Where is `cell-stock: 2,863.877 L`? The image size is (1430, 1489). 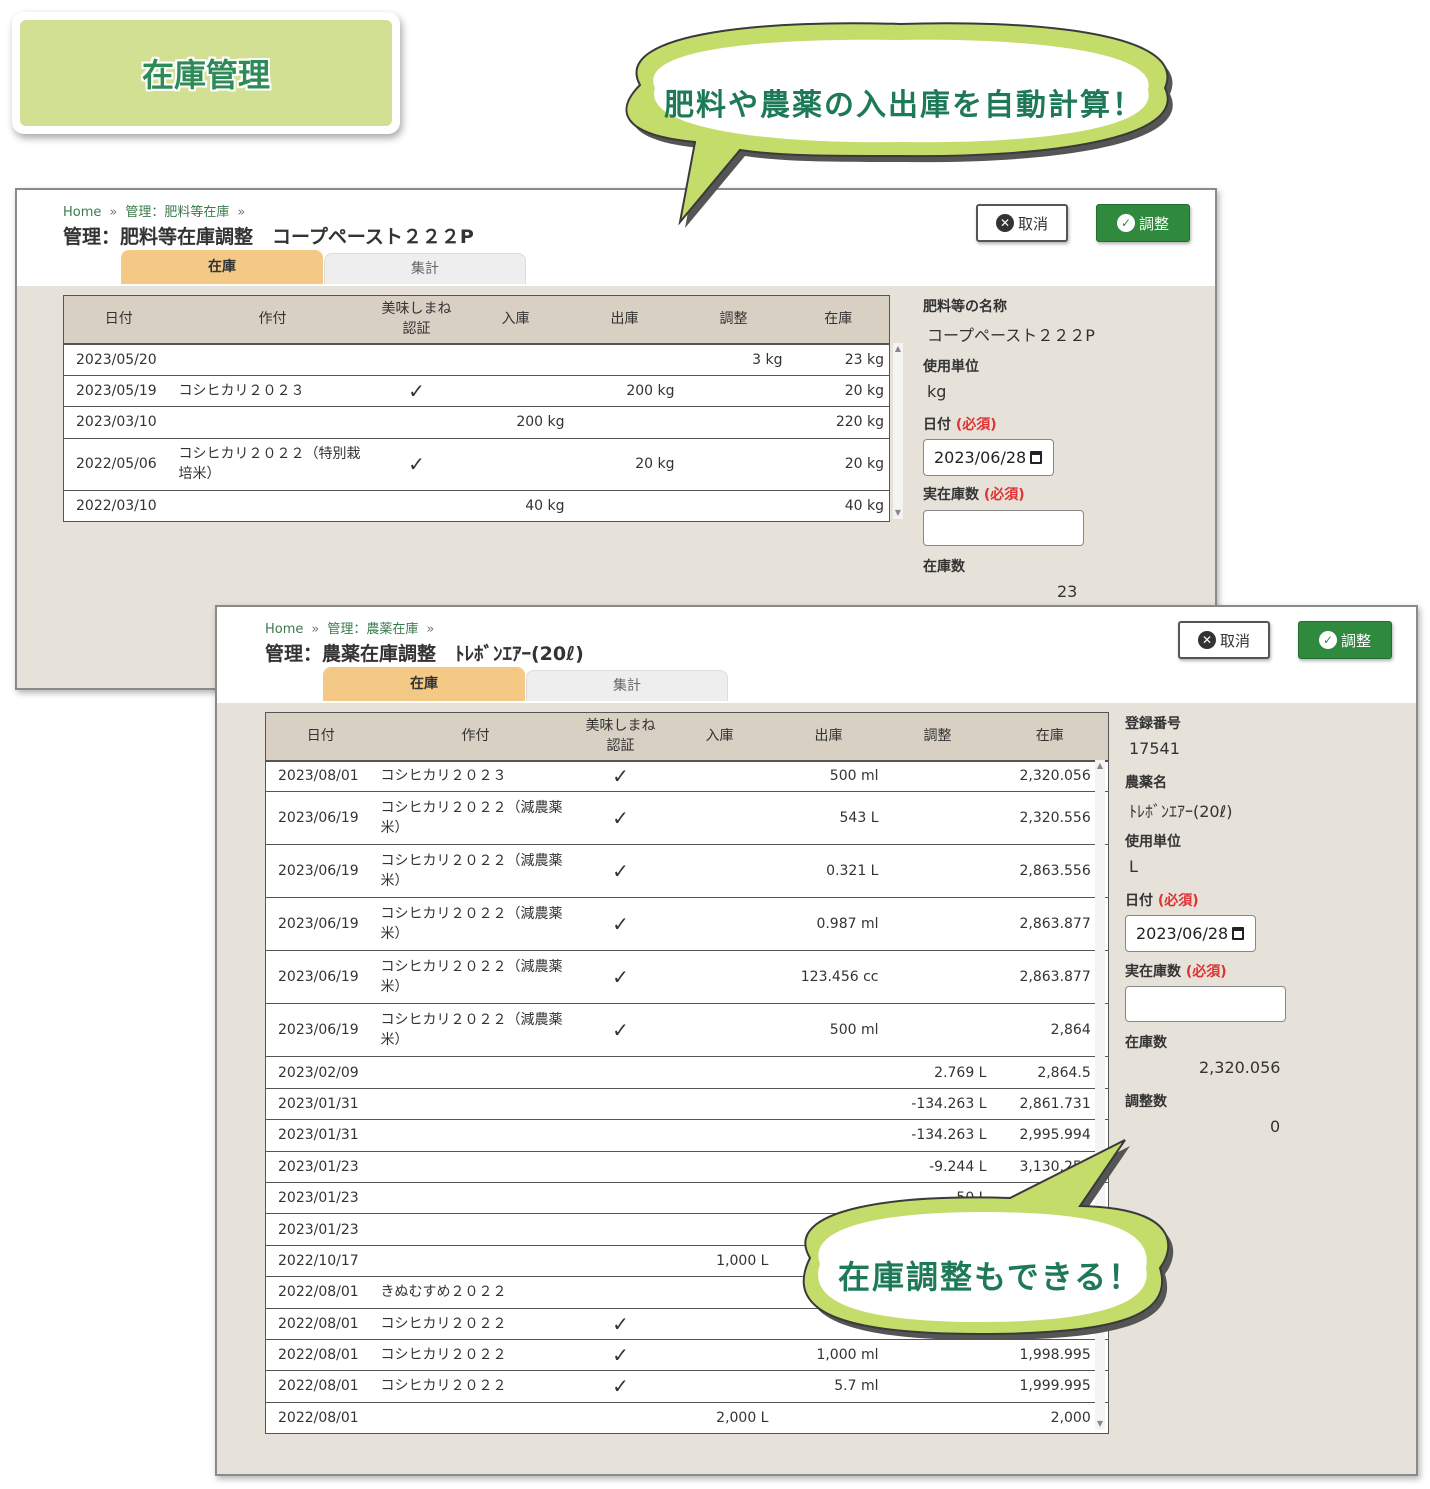 cell-stock: 2,863.877 L is located at coordinates (1050, 977).